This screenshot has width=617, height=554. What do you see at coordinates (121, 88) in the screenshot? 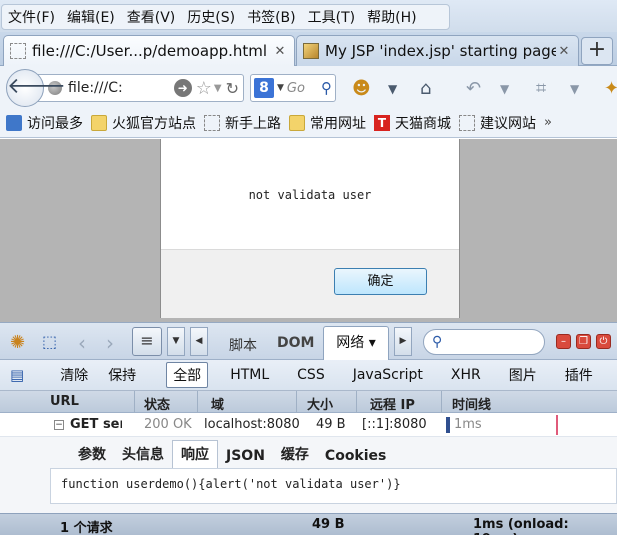
I see `url-text: file:///C:` at bounding box center [121, 88].